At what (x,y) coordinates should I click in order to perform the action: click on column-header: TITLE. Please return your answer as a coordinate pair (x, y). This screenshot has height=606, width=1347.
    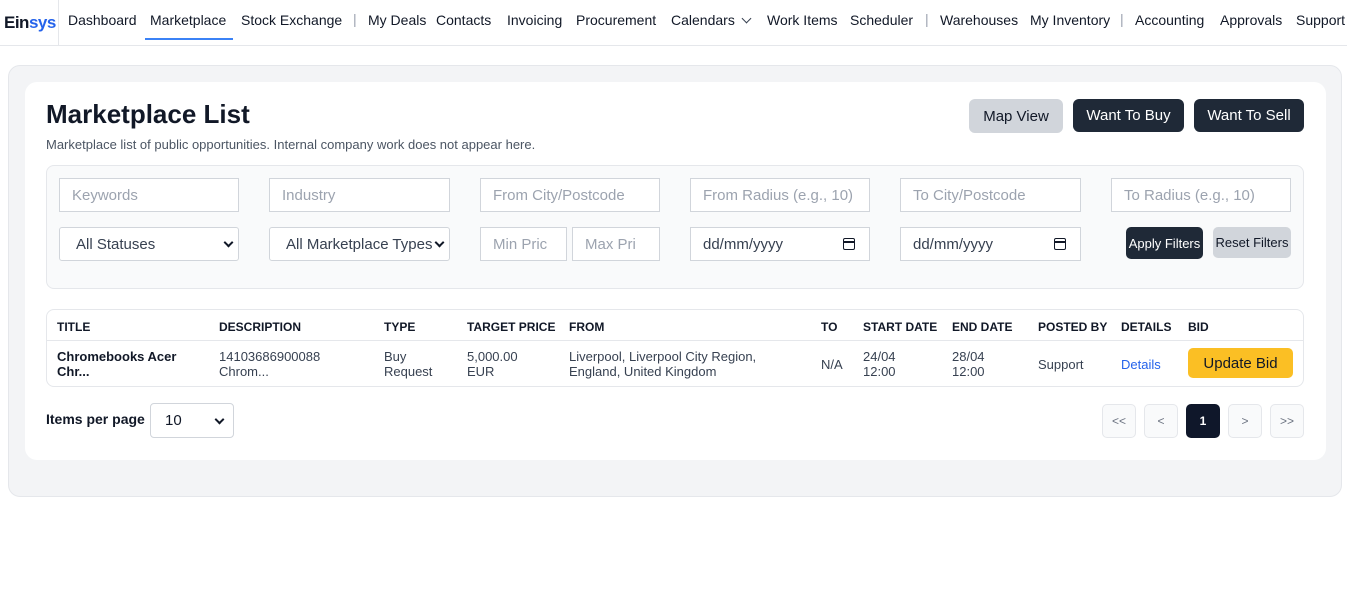
    Looking at the image, I should click on (74, 327).